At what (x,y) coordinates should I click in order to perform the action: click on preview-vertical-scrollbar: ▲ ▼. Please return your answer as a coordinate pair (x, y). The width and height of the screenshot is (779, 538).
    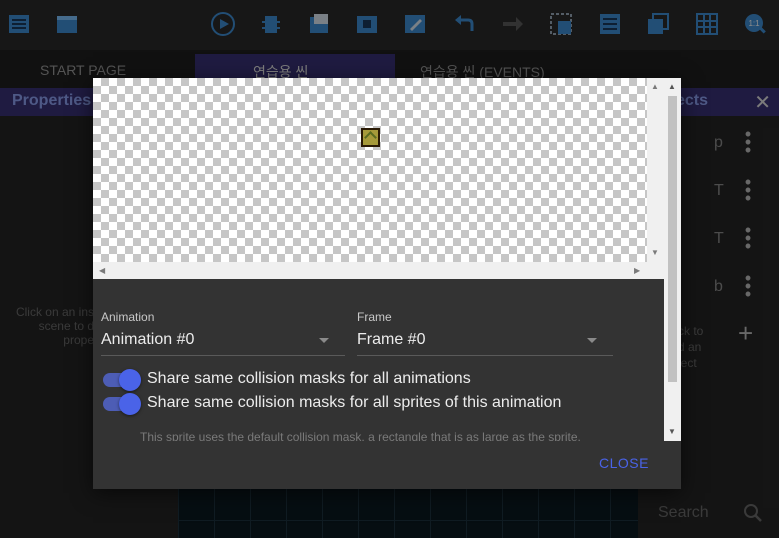
    Looking at the image, I should click on (655, 170).